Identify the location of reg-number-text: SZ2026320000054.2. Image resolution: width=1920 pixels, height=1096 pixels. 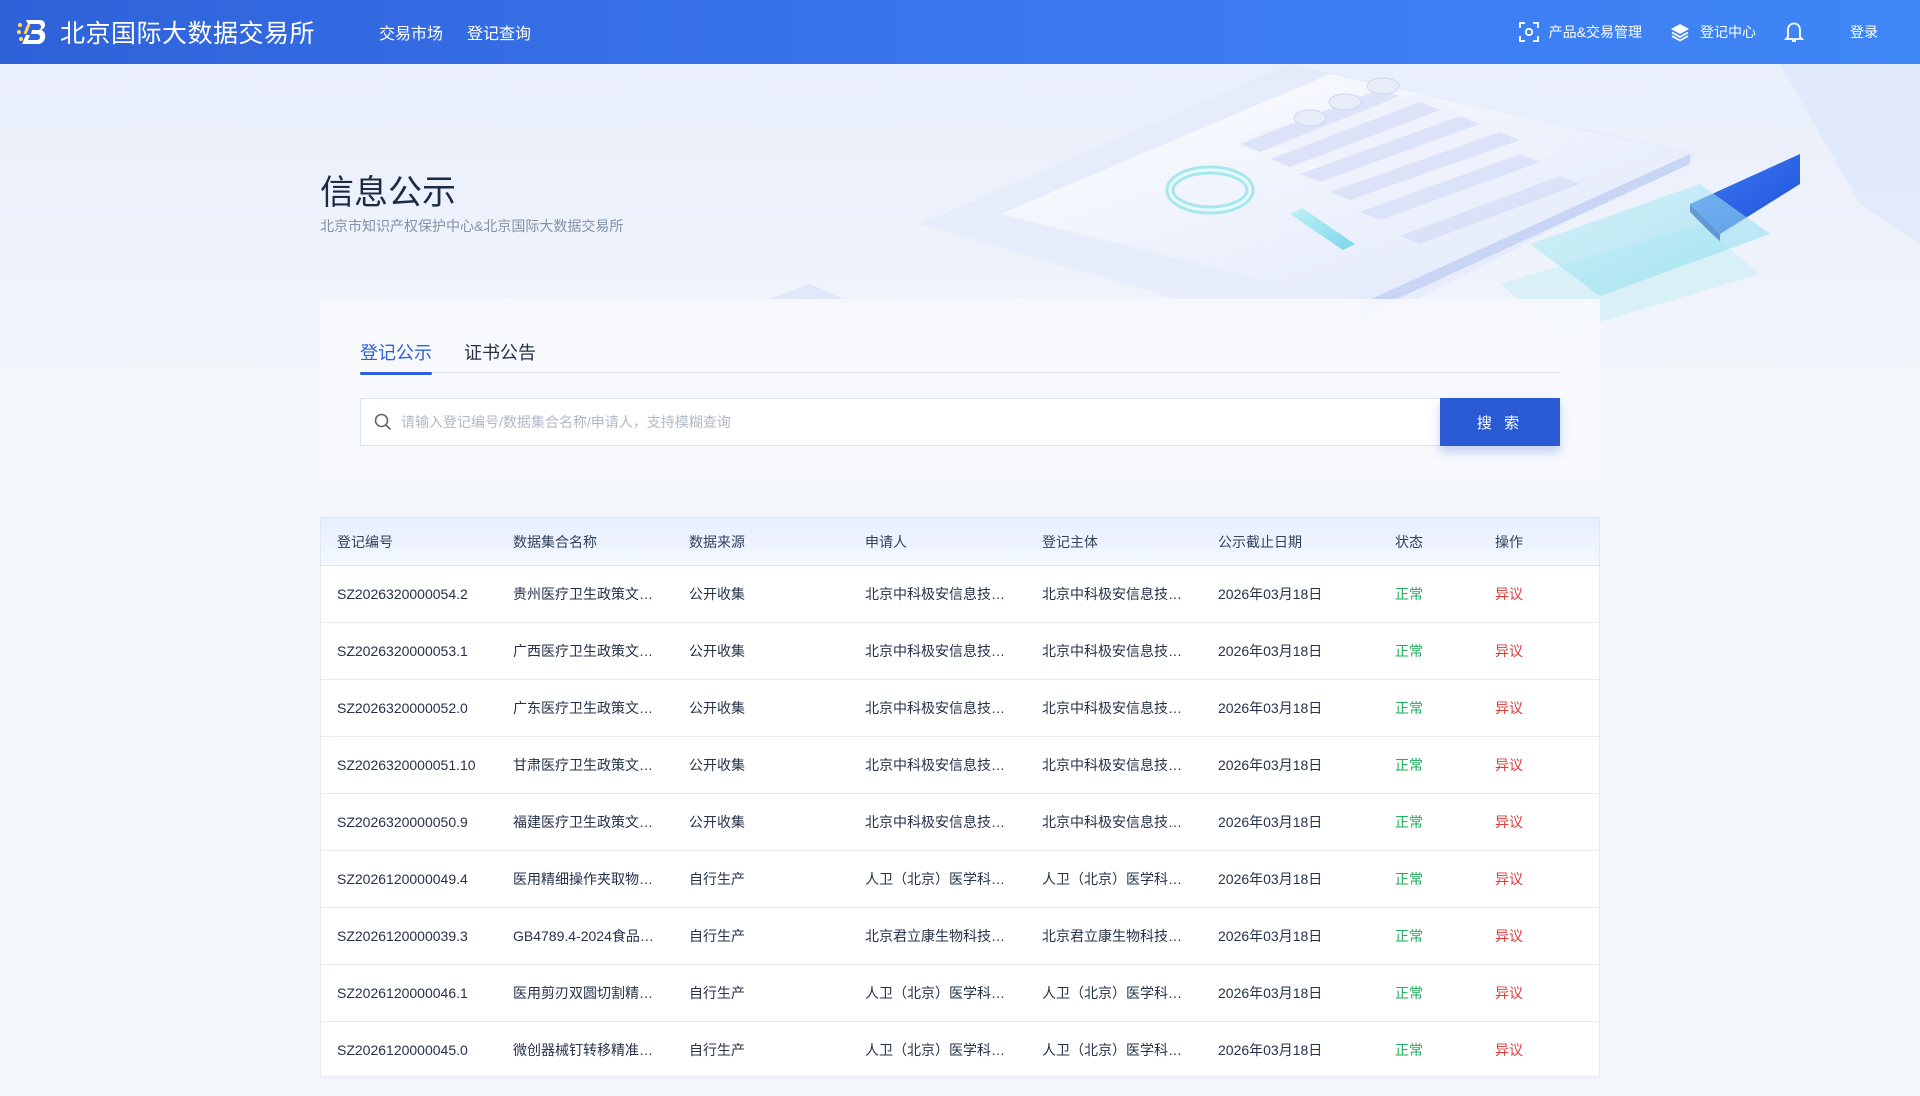
(402, 594).